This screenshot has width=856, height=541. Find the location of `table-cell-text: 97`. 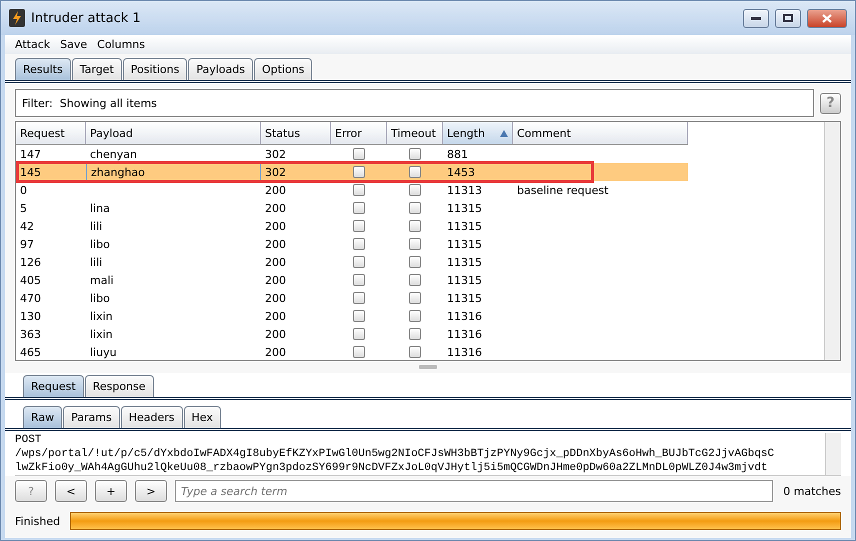

table-cell-text: 97 is located at coordinates (27, 244).